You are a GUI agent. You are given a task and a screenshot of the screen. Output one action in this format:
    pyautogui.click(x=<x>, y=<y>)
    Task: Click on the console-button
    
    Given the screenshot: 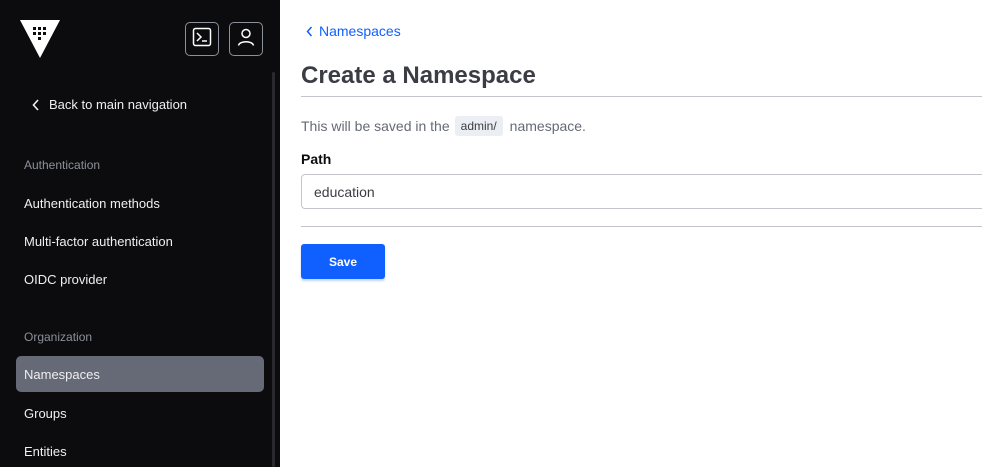 What is the action you would take?
    pyautogui.click(x=202, y=39)
    